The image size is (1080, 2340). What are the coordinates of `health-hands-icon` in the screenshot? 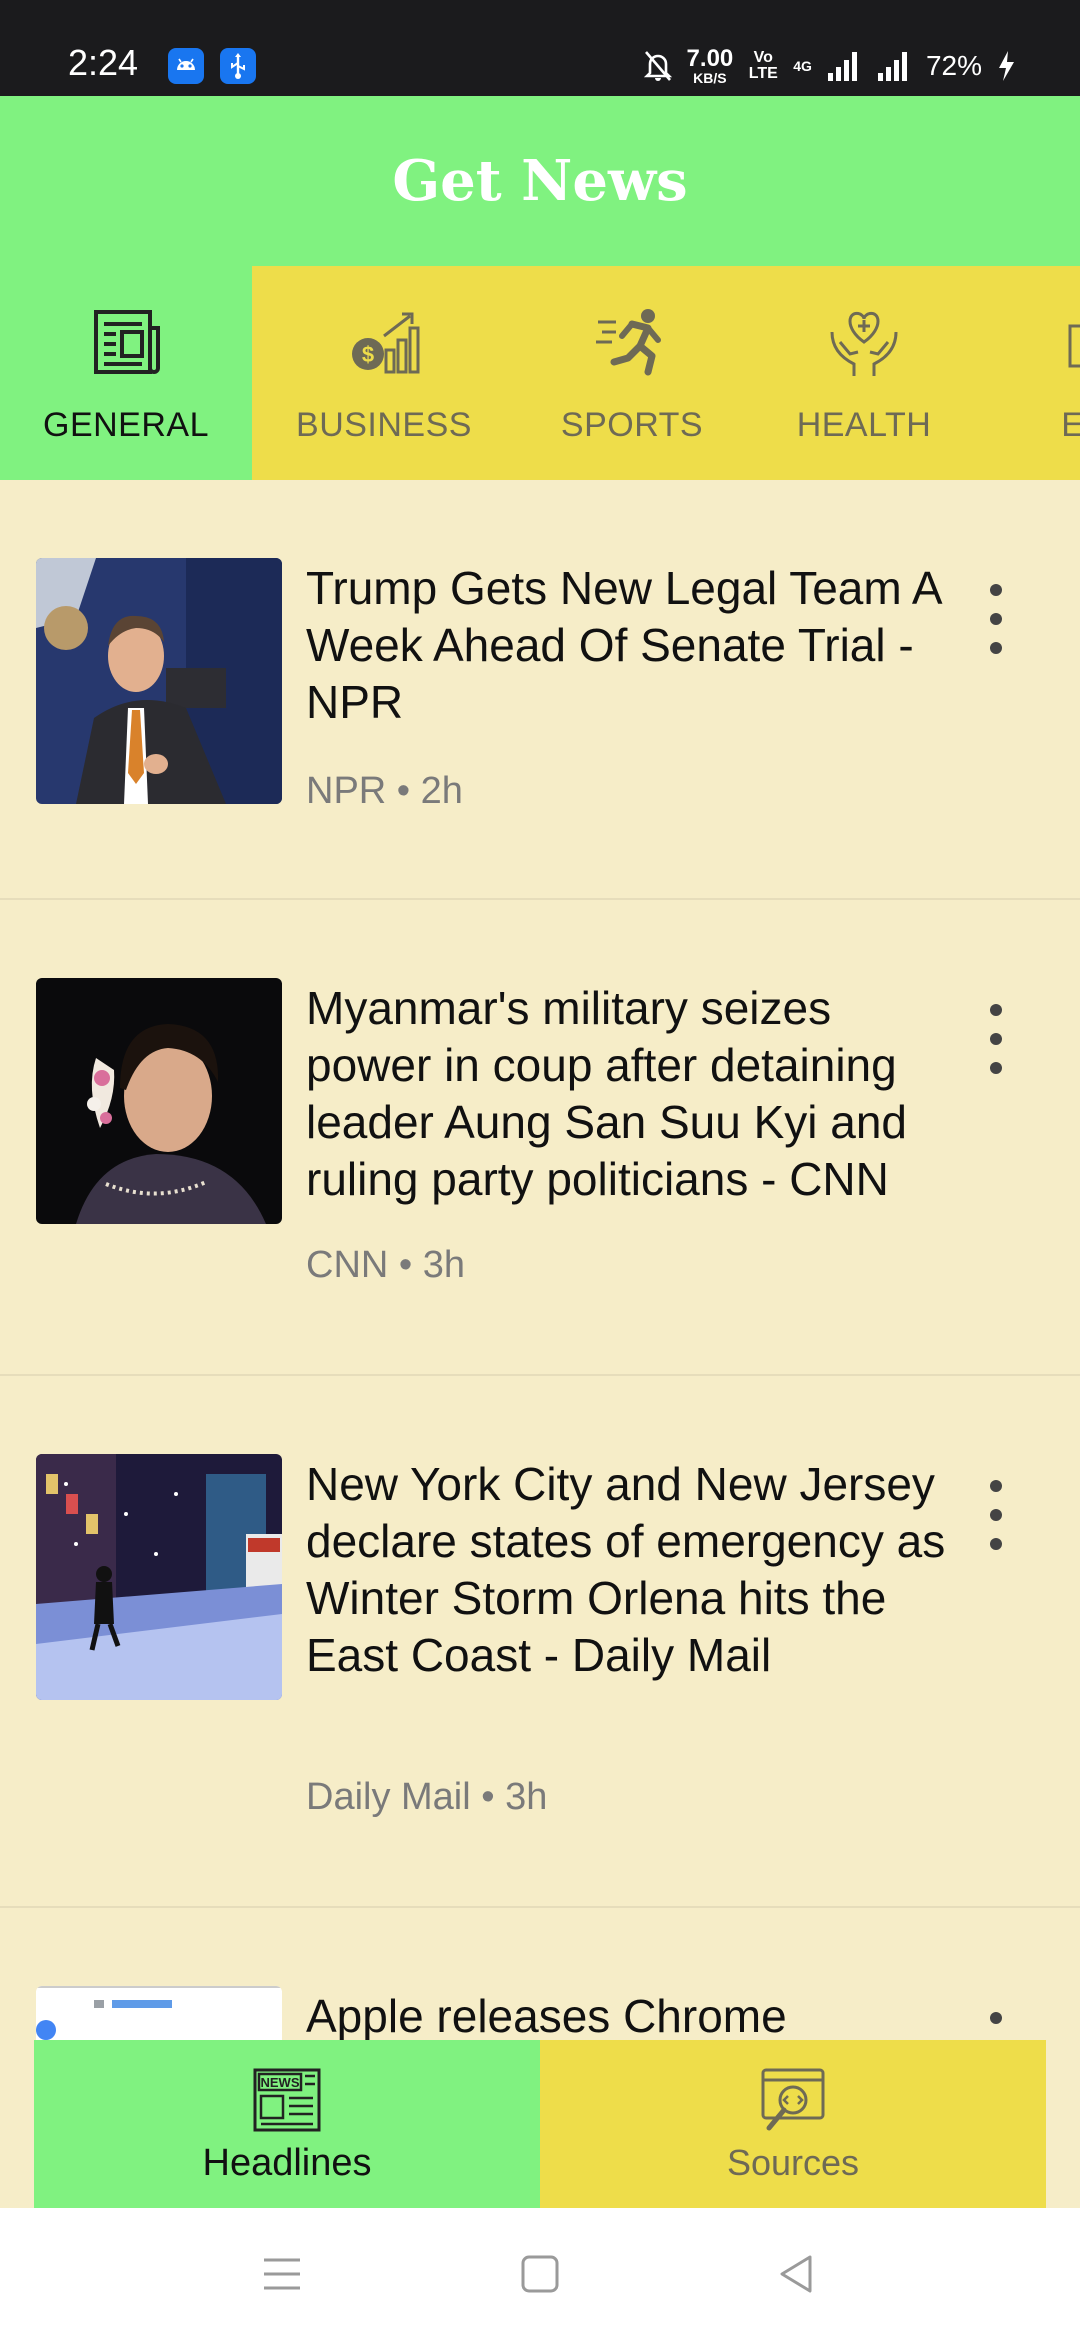 It's located at (864, 343).